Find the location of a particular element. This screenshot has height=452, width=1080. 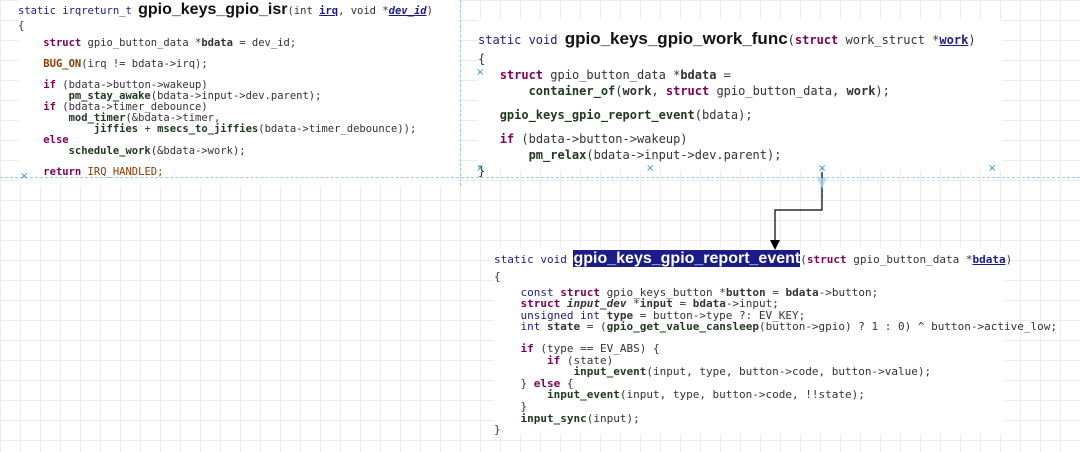

isr-function-name: gpio_keys_gpio_isr is located at coordinates (213, 9).